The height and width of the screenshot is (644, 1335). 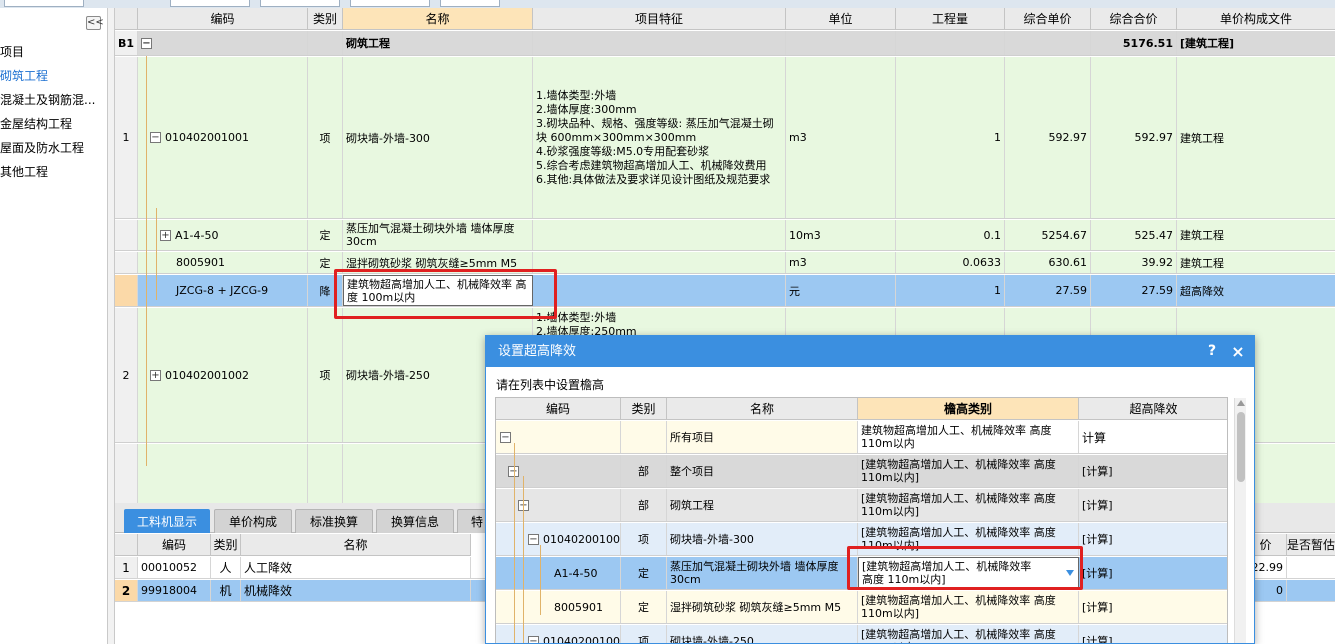 What do you see at coordinates (1212, 351) in the screenshot?
I see `help-icon: ?` at bounding box center [1212, 351].